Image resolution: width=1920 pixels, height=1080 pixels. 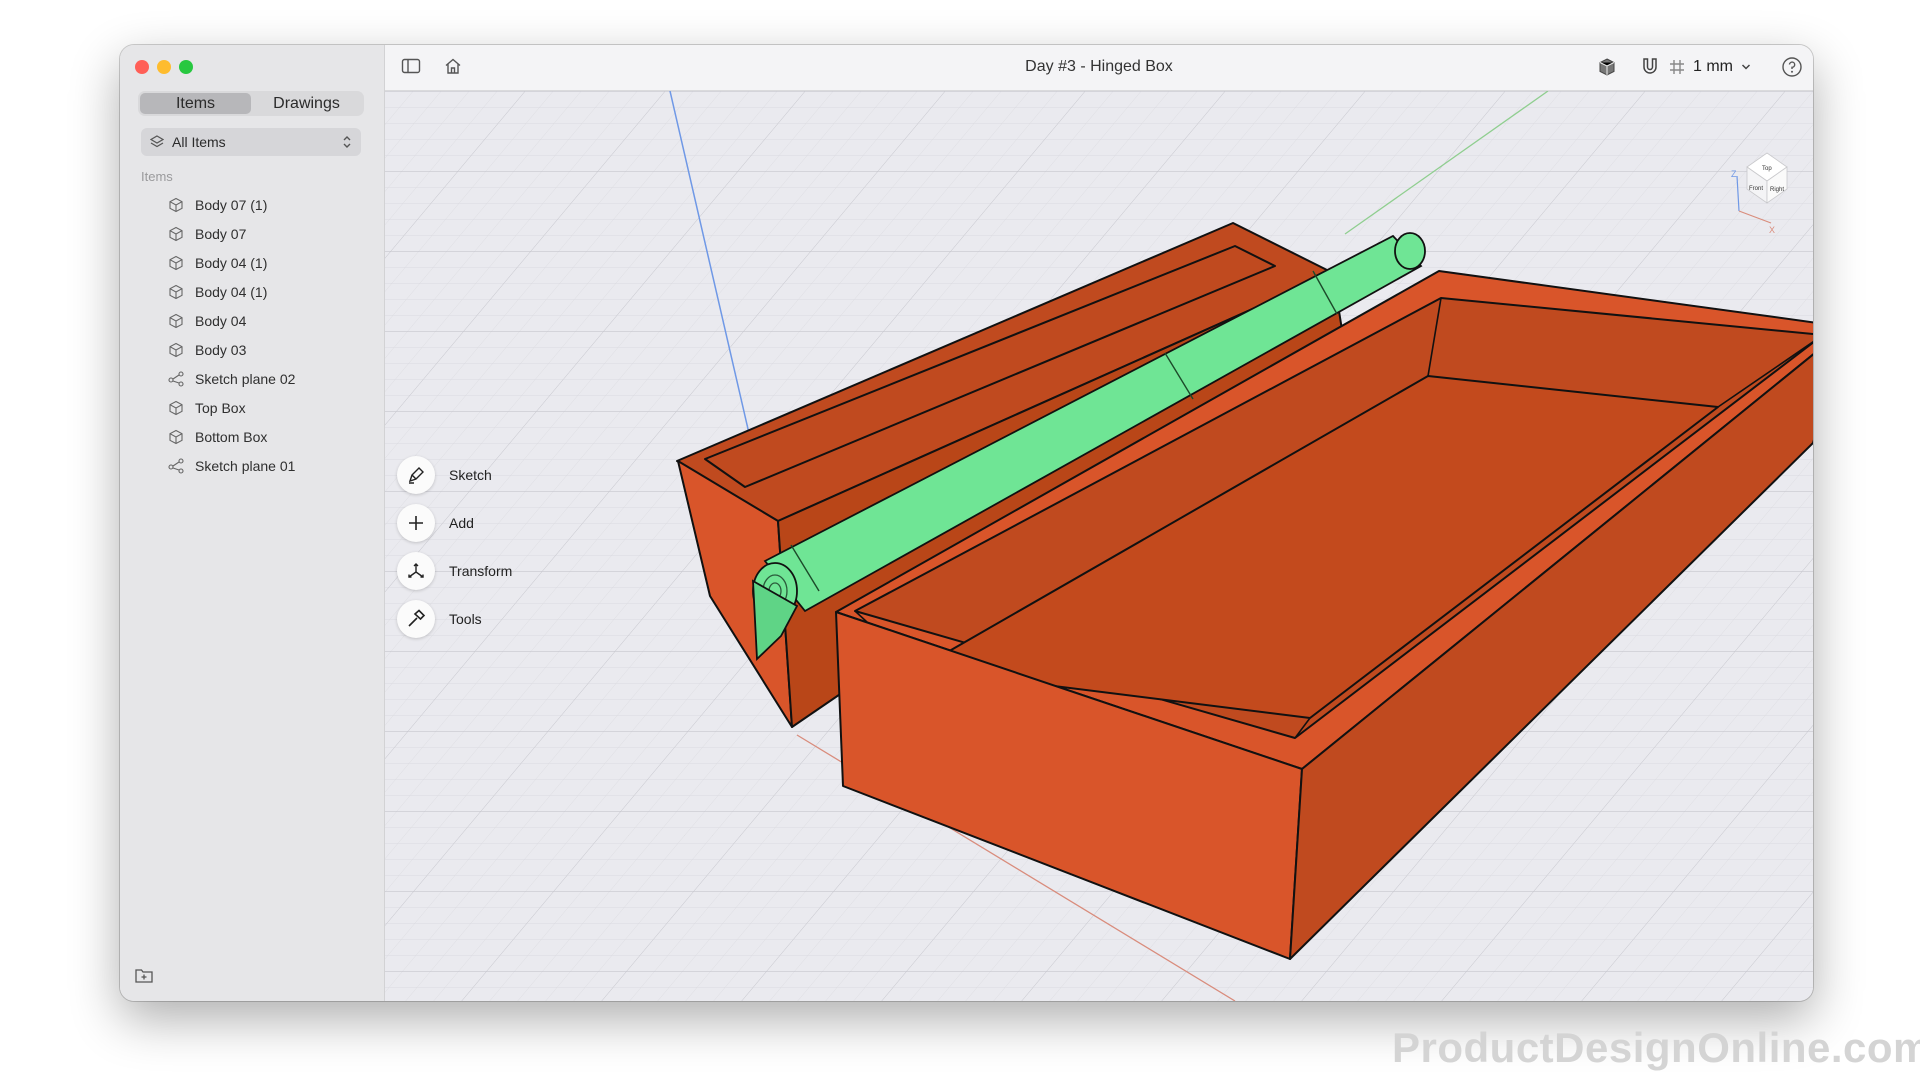 What do you see at coordinates (347, 142) in the screenshot?
I see `updown-chevron-icon` at bounding box center [347, 142].